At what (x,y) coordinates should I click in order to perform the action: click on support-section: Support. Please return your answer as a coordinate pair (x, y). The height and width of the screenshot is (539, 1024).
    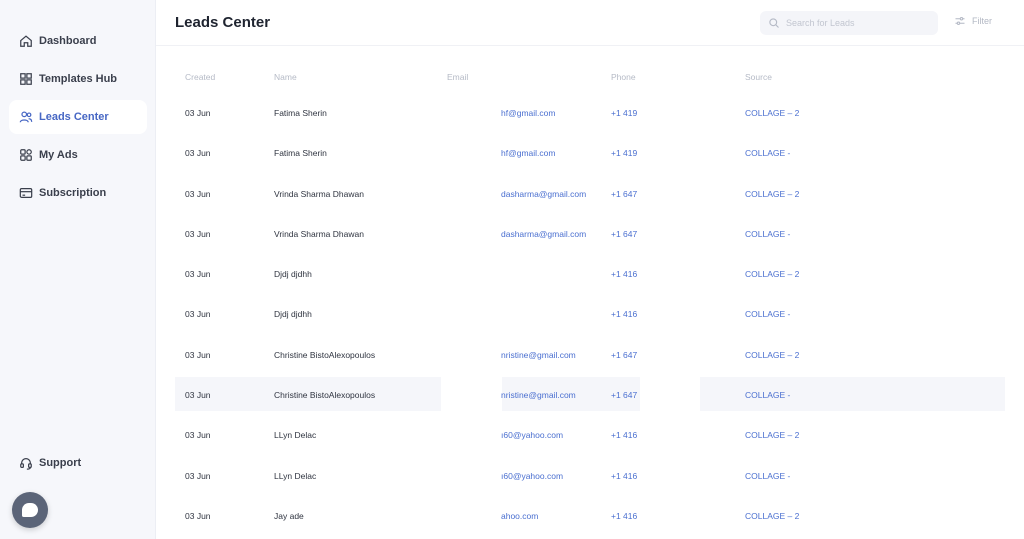
    Looking at the image, I should click on (78, 465).